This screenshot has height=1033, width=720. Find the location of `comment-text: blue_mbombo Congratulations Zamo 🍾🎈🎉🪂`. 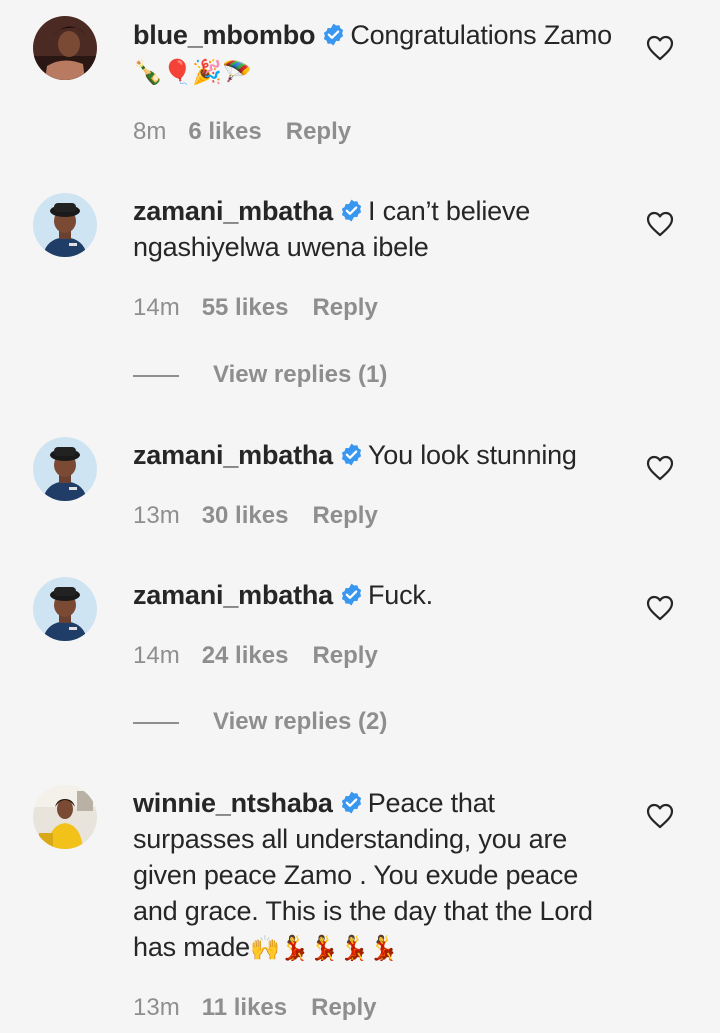

comment-text: blue_mbombo Congratulations Zamo 🍾🎈🎉🪂 is located at coordinates (373, 54).